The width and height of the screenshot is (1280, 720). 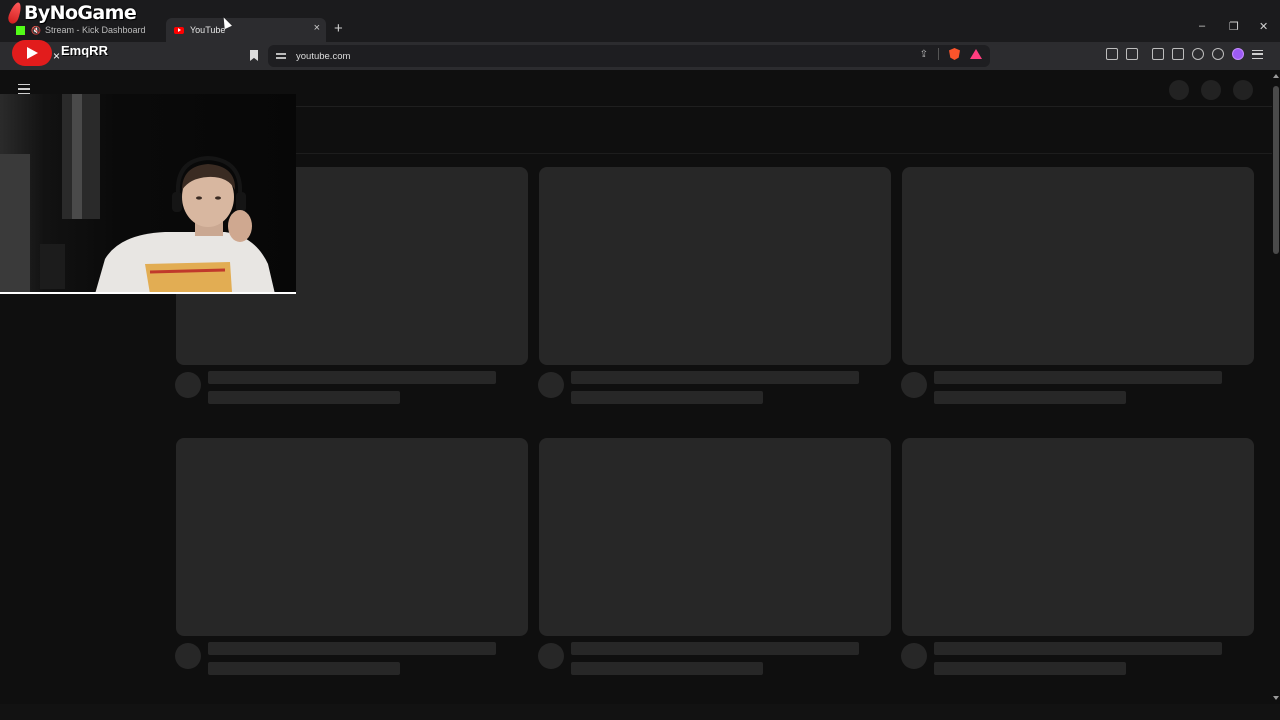 I want to click on stream-channel-badge: × EmqRR, so click(x=60, y=53).